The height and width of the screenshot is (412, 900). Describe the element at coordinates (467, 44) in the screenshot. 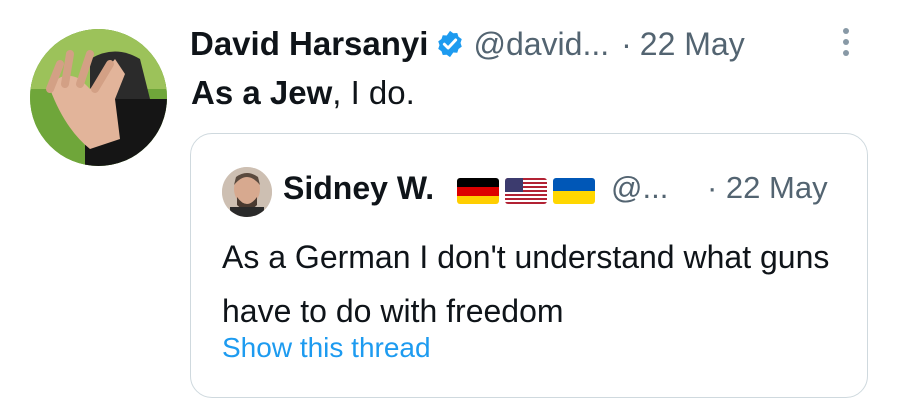

I see `tweet-header: David Harsanyi @david... · 22 May` at that location.